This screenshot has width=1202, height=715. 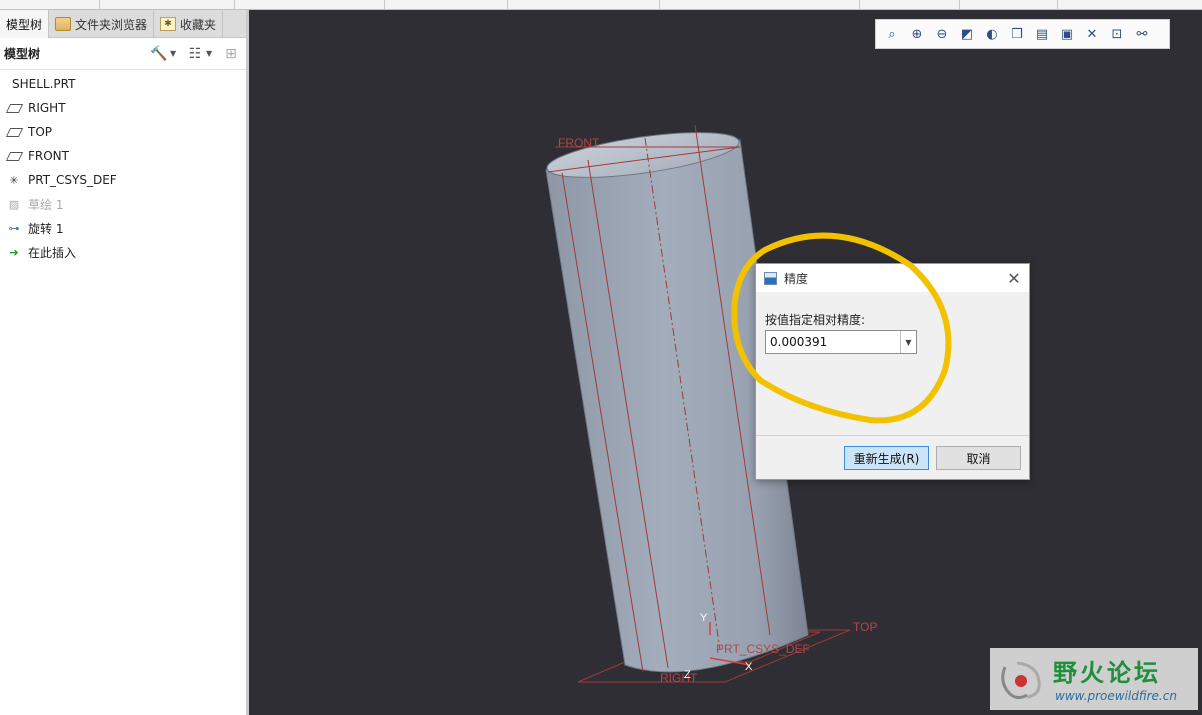 I want to click on tree-item-label: SHELL.PRT, so click(x=44, y=84).